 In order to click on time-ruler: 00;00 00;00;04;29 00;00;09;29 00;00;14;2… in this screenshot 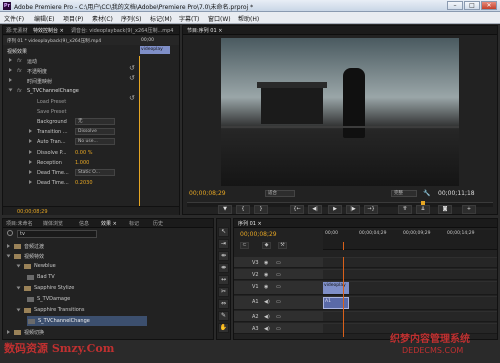, I will do `click(410, 240)`.